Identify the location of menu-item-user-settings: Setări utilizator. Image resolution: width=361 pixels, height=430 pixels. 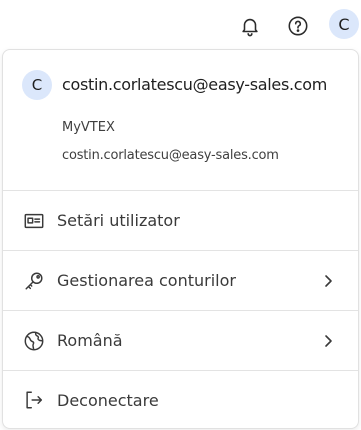
(180, 221).